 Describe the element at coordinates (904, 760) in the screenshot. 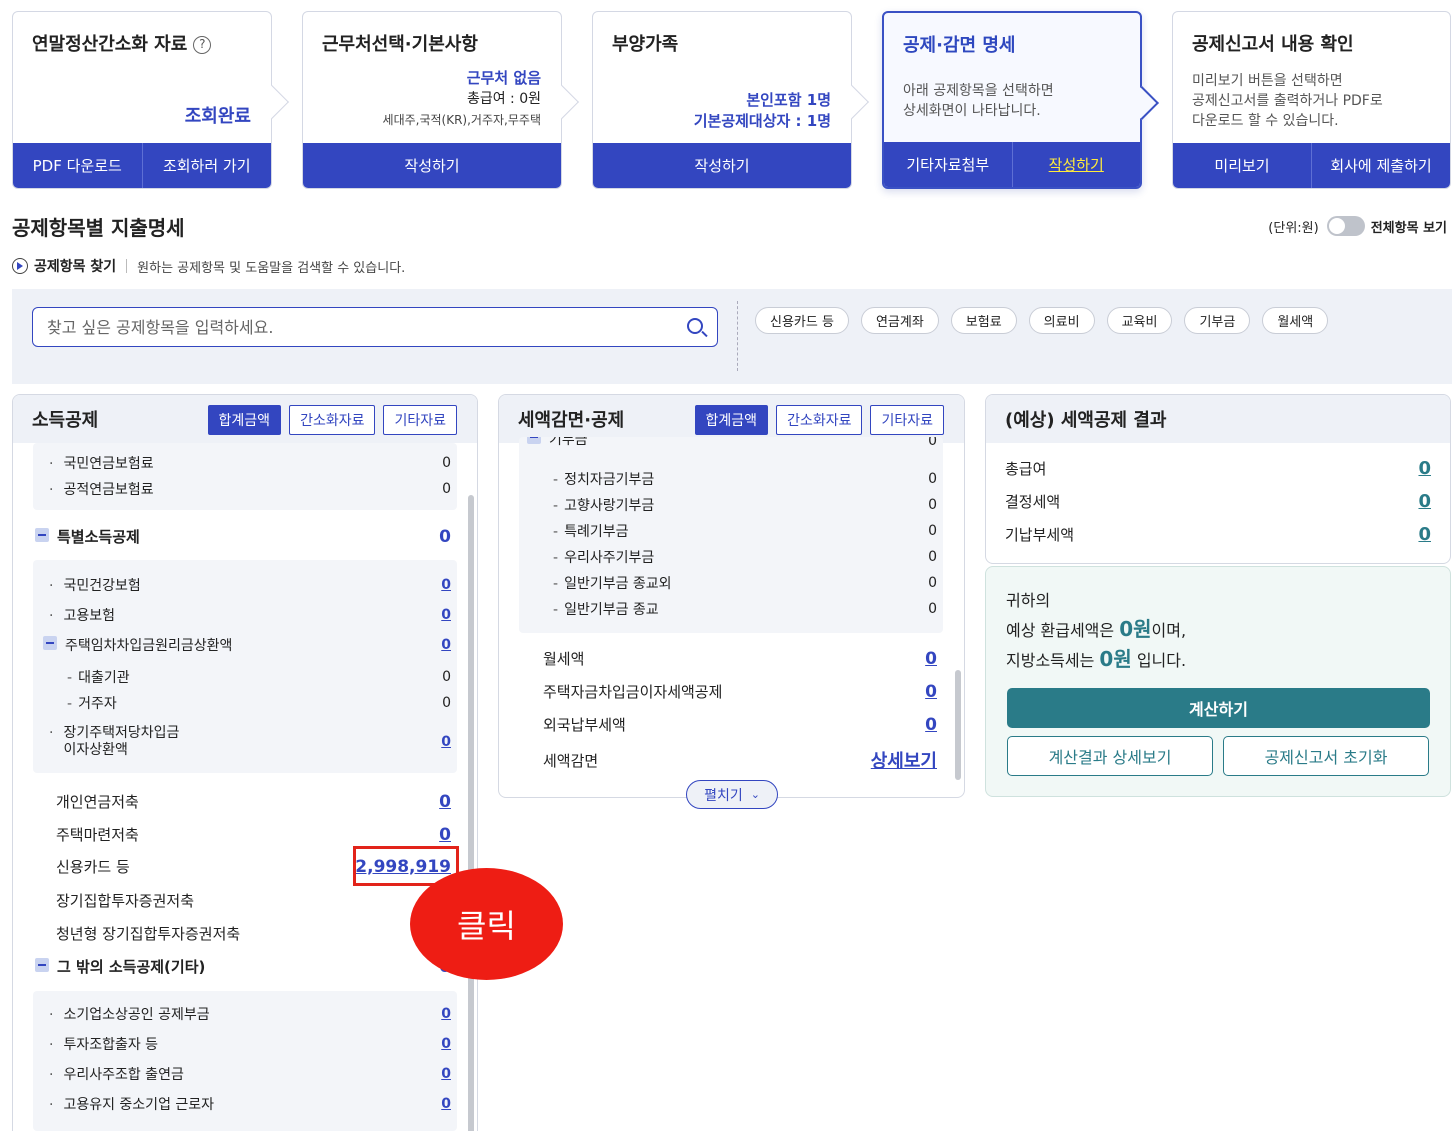

I see `detail-view-link: 상세보기` at that location.